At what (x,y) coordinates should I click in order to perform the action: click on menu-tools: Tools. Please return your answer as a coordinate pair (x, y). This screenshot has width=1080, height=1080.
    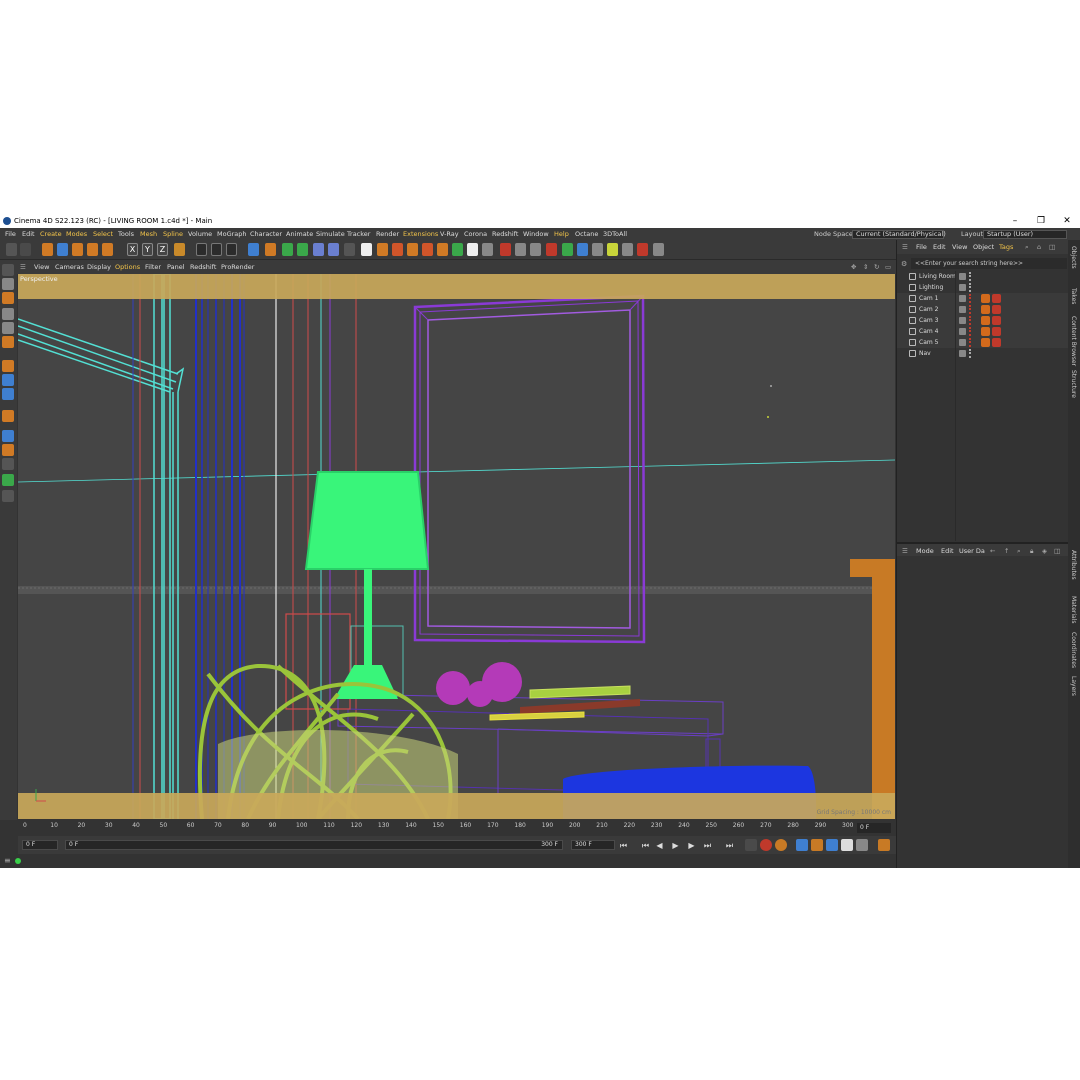
    Looking at the image, I should click on (126, 234).